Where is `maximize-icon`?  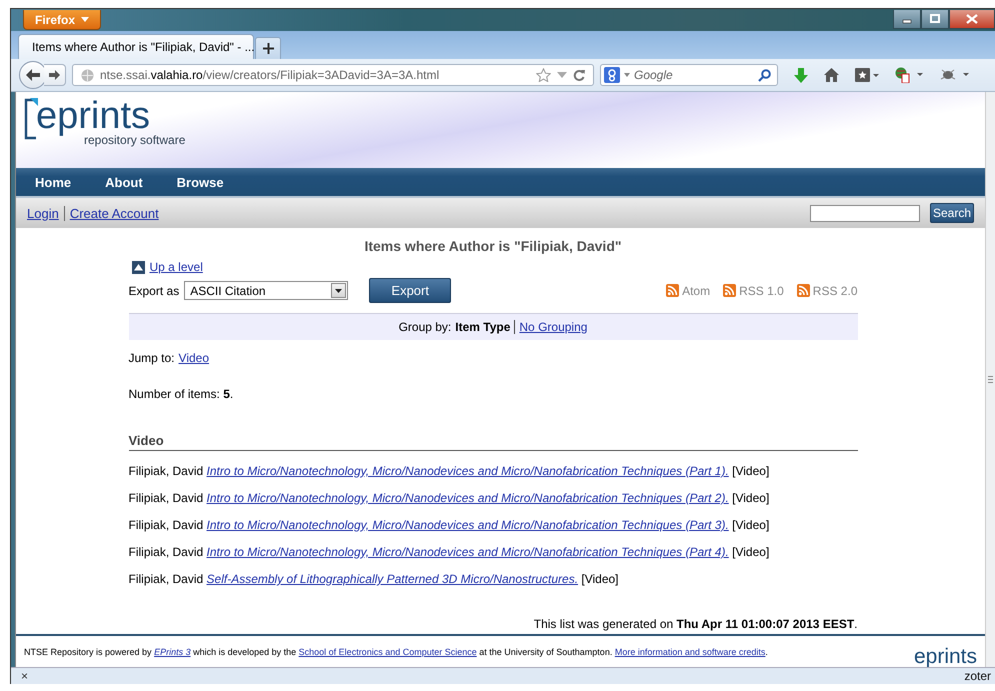
maximize-icon is located at coordinates (935, 19).